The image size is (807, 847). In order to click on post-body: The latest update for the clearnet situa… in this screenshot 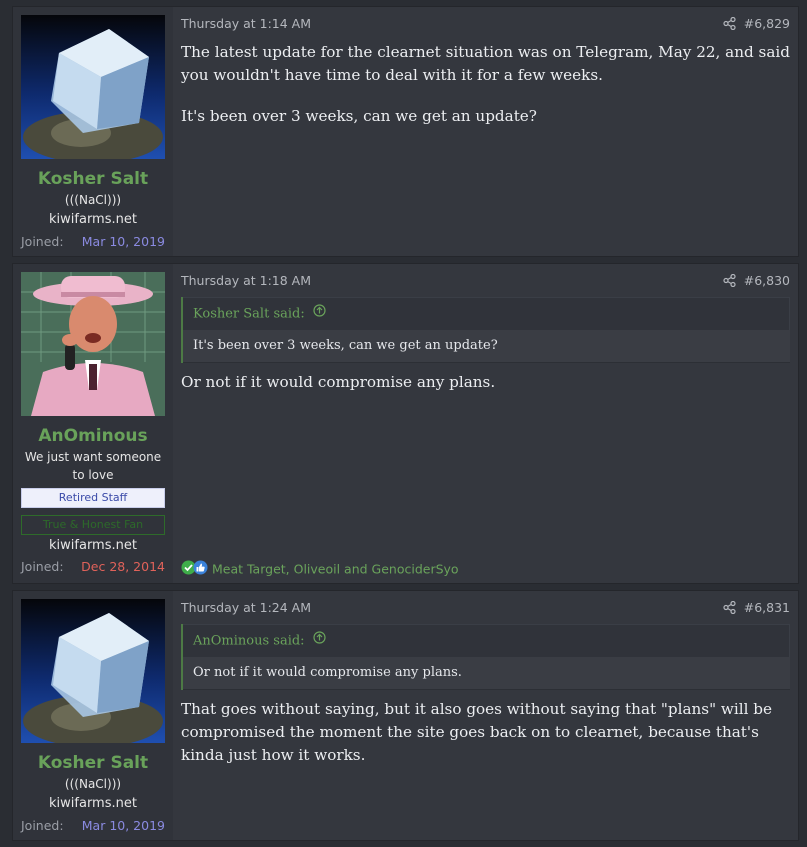, I will do `click(485, 93)`.